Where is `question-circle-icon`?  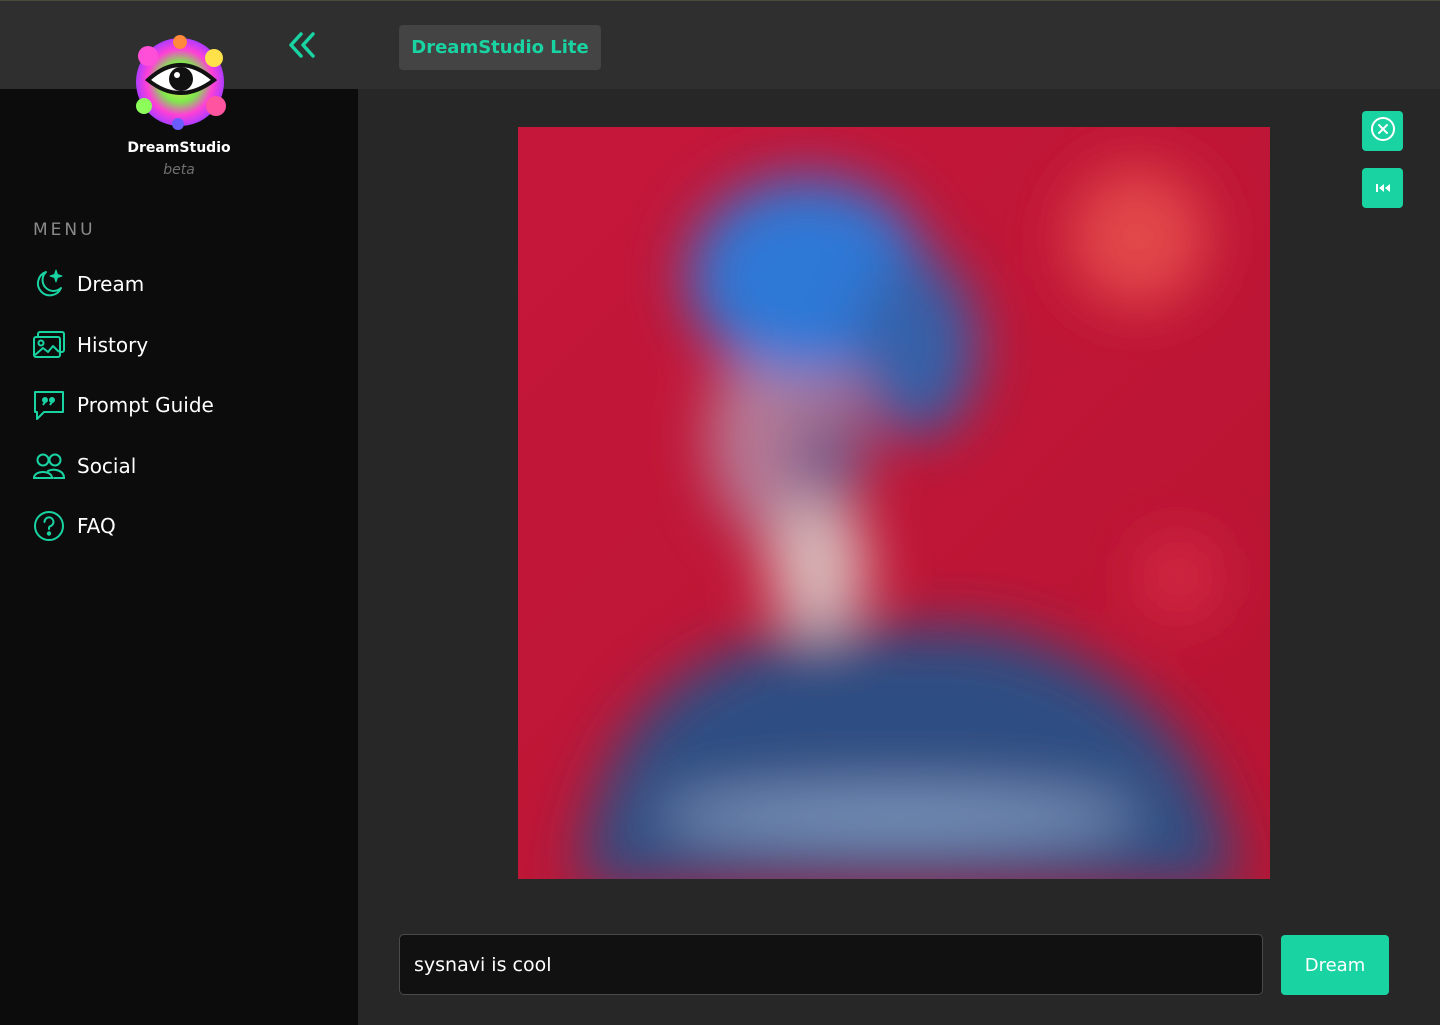
question-circle-icon is located at coordinates (49, 526).